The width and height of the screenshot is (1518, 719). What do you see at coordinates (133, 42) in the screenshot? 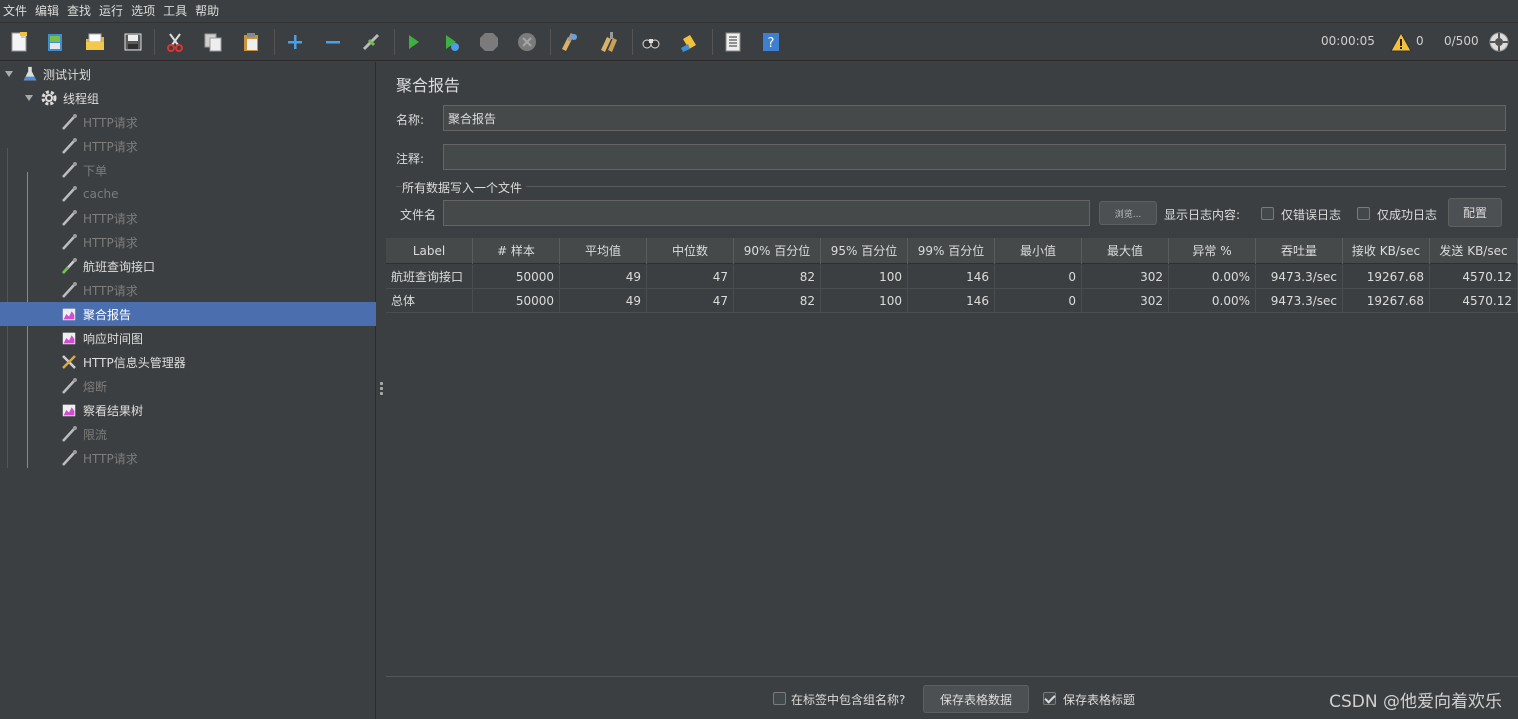
I see `save-icon` at bounding box center [133, 42].